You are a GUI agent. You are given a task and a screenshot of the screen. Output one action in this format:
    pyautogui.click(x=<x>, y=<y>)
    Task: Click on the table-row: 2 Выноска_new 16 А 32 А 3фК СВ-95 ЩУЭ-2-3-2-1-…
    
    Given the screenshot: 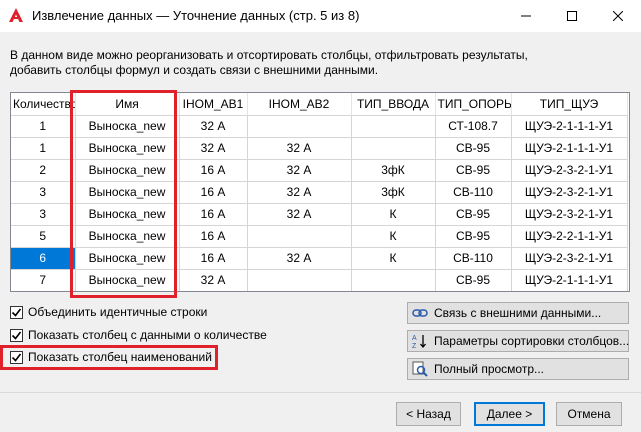 What is the action you would take?
    pyautogui.click(x=319, y=170)
    